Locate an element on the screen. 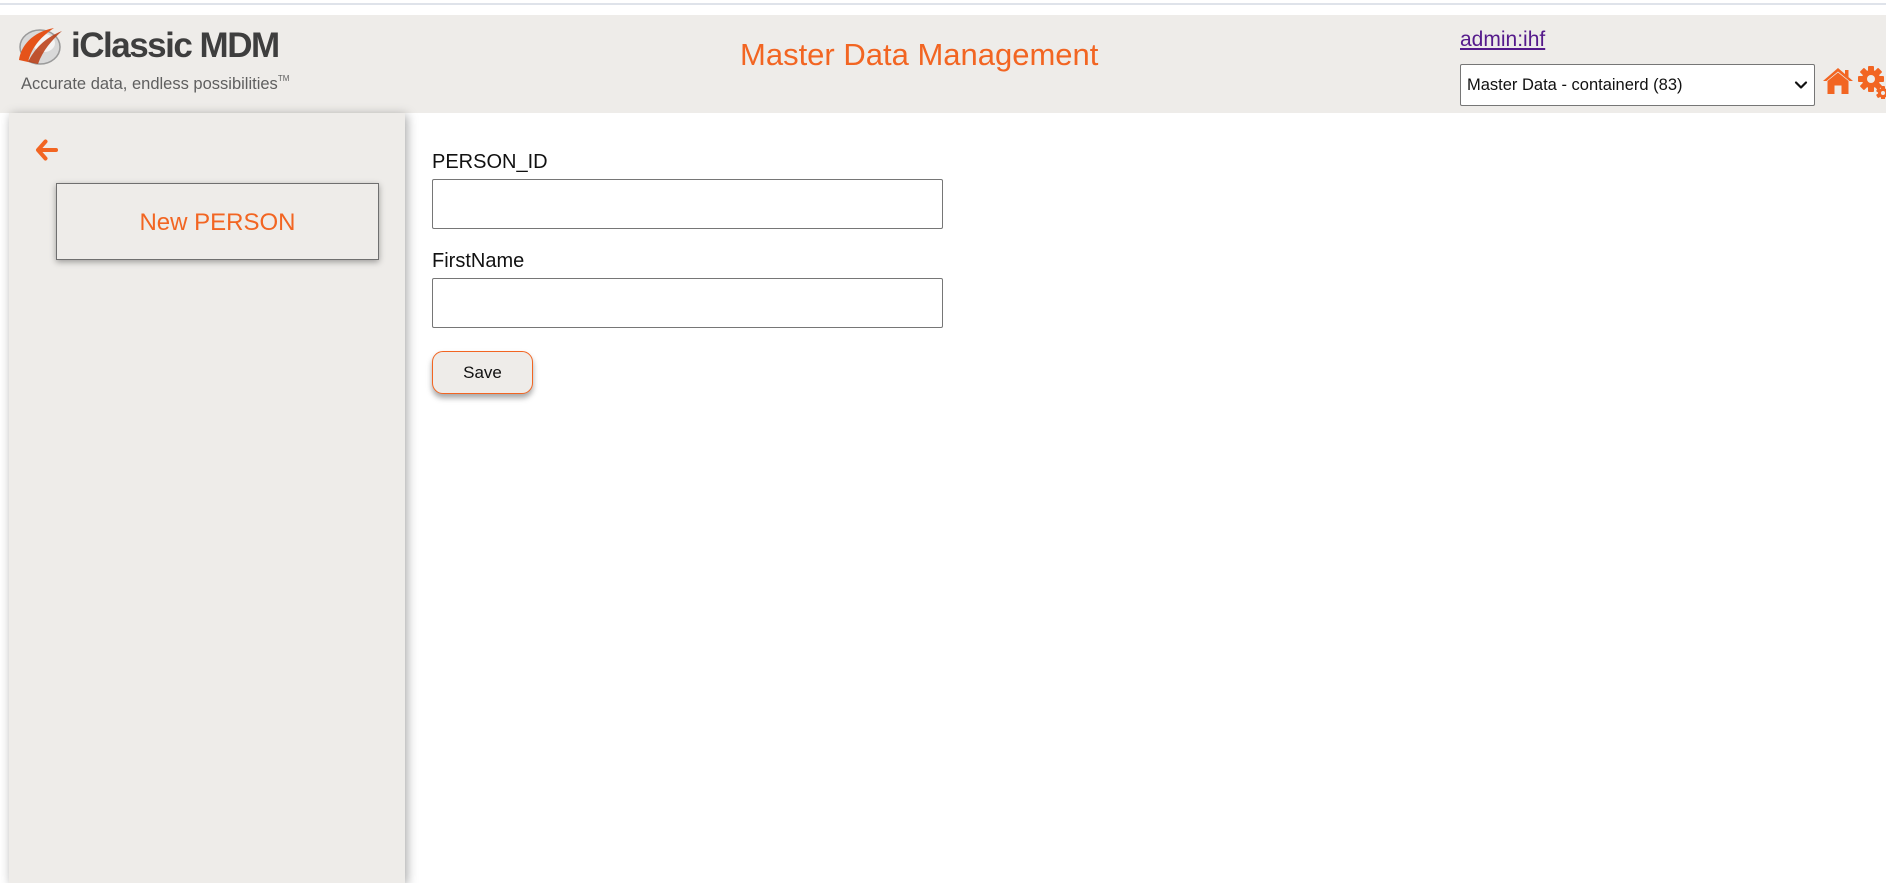 The width and height of the screenshot is (1886, 883). user-account-link: admin:ihf is located at coordinates (1502, 40).